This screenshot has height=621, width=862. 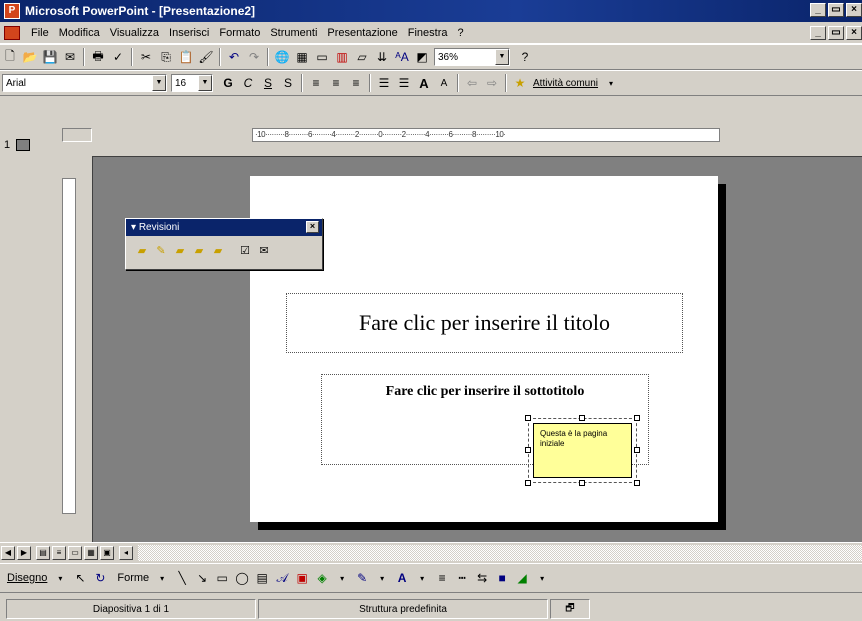 I want to click on title-placeholder: Fare clic per inserire il titolo, so click(x=484, y=323).